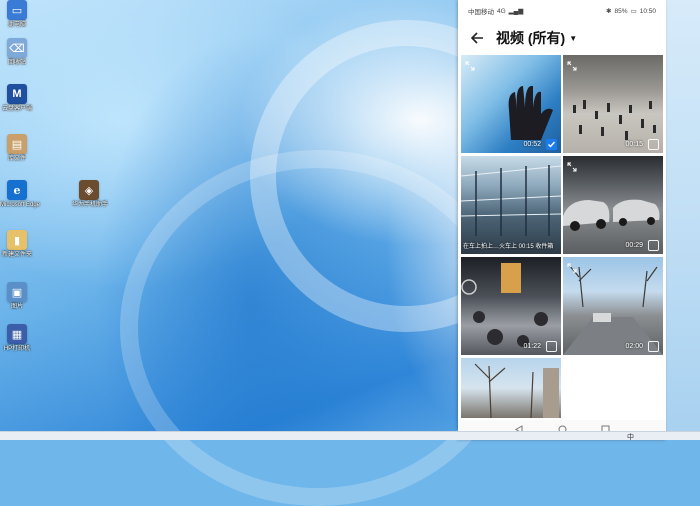 The width and height of the screenshot is (700, 506). What do you see at coordinates (511, 306) in the screenshot?
I see `video-thumb: 01:22` at bounding box center [511, 306].